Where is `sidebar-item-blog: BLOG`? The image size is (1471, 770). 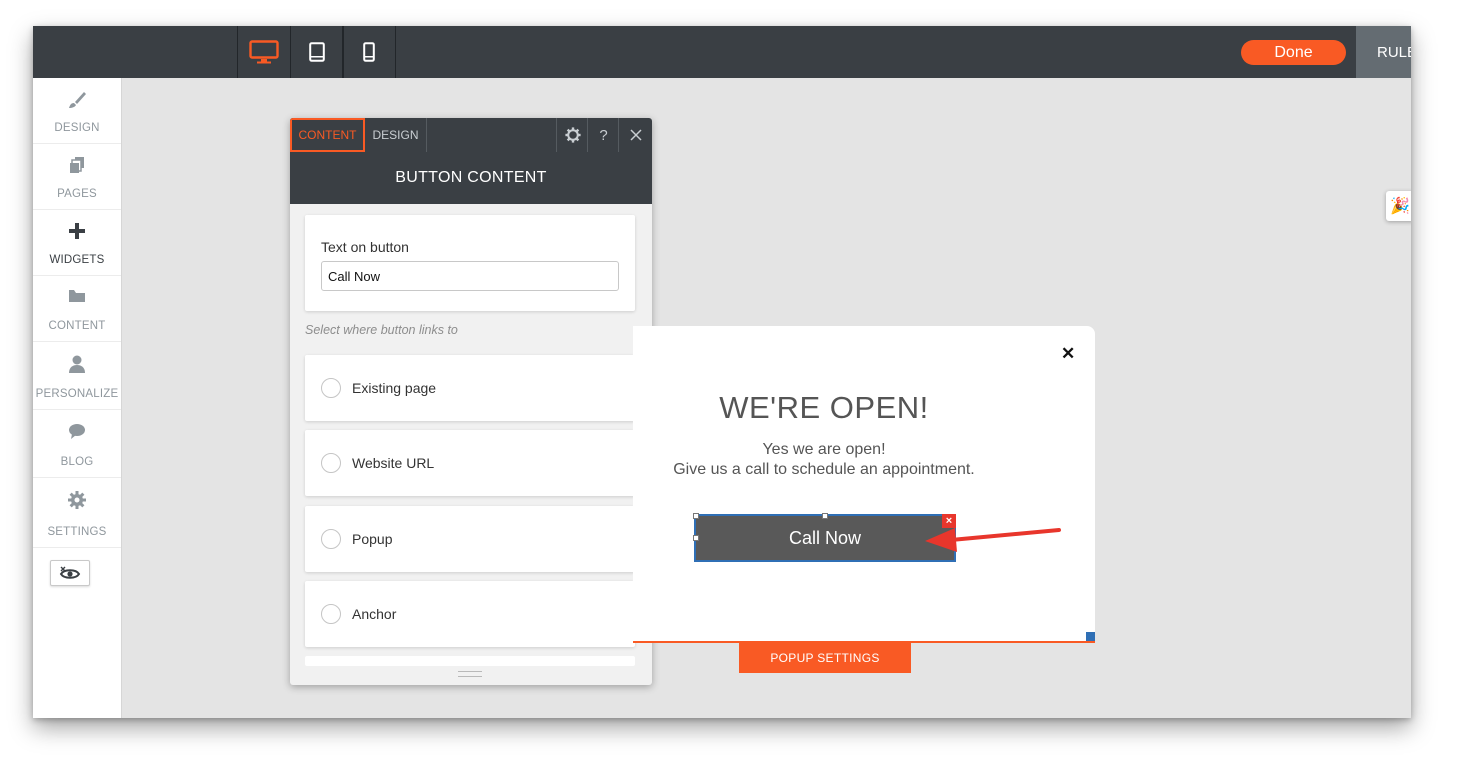 sidebar-item-blog: BLOG is located at coordinates (77, 444).